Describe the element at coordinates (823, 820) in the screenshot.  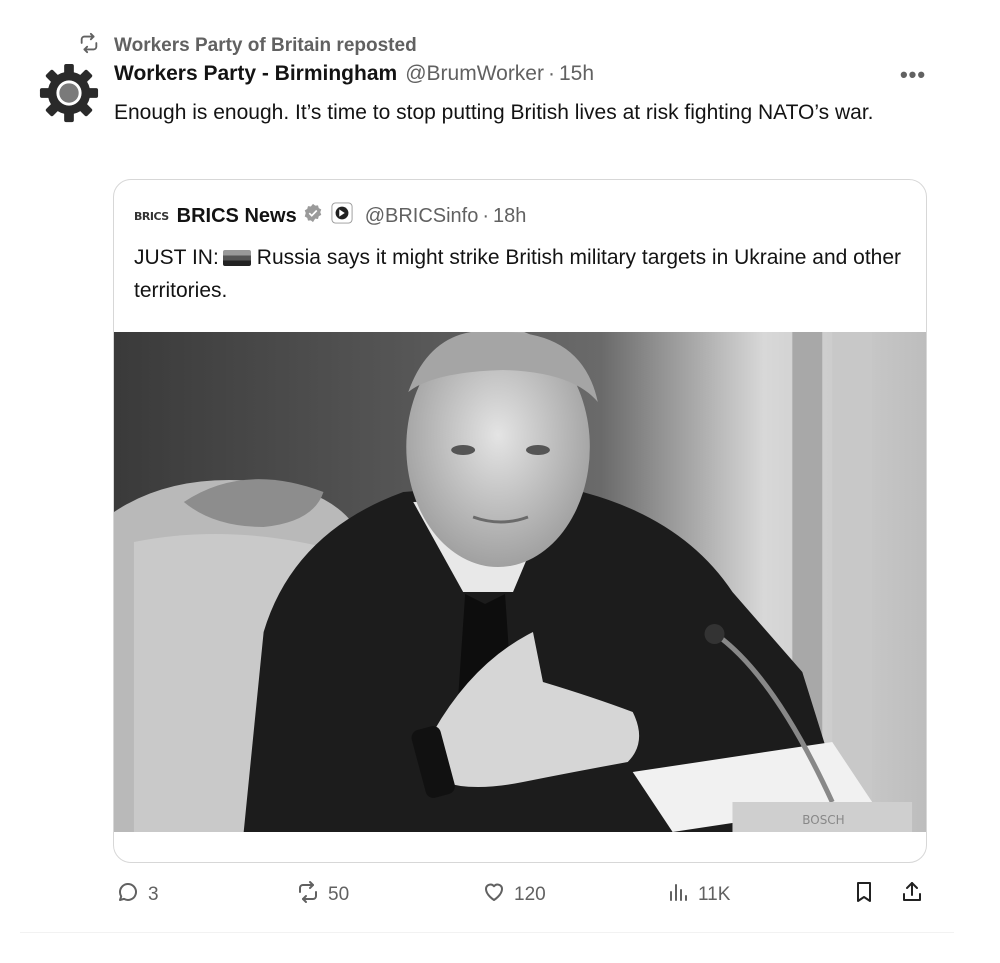
I see `mic-brand-label: BOSCH` at that location.